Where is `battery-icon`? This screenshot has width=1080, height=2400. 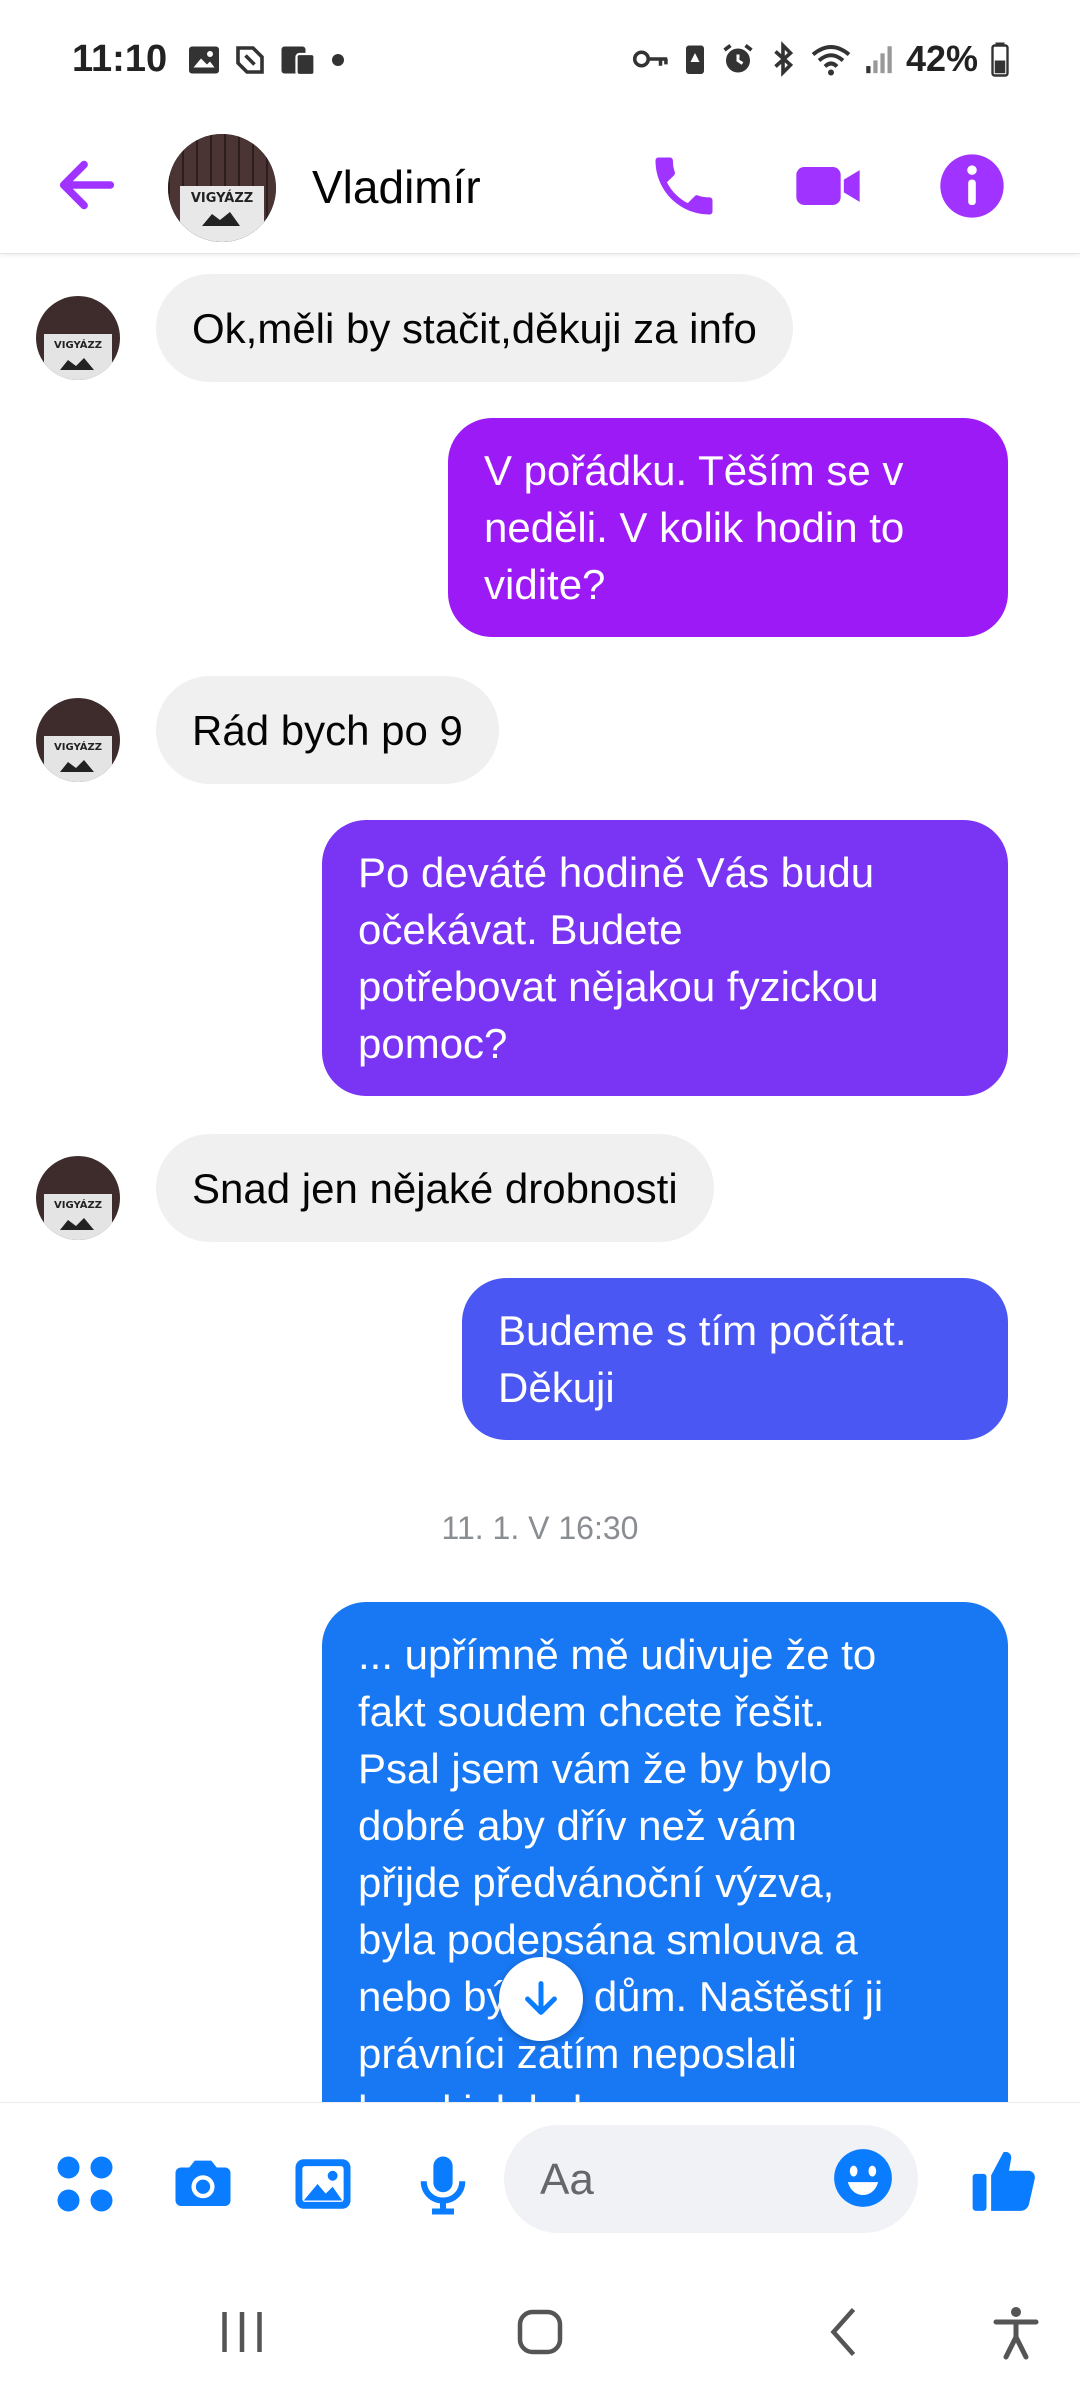
battery-icon is located at coordinates (1000, 59).